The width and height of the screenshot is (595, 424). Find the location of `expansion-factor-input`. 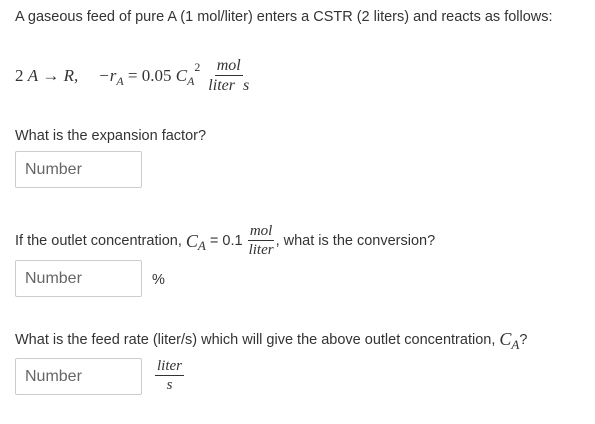

expansion-factor-input is located at coordinates (78, 169).